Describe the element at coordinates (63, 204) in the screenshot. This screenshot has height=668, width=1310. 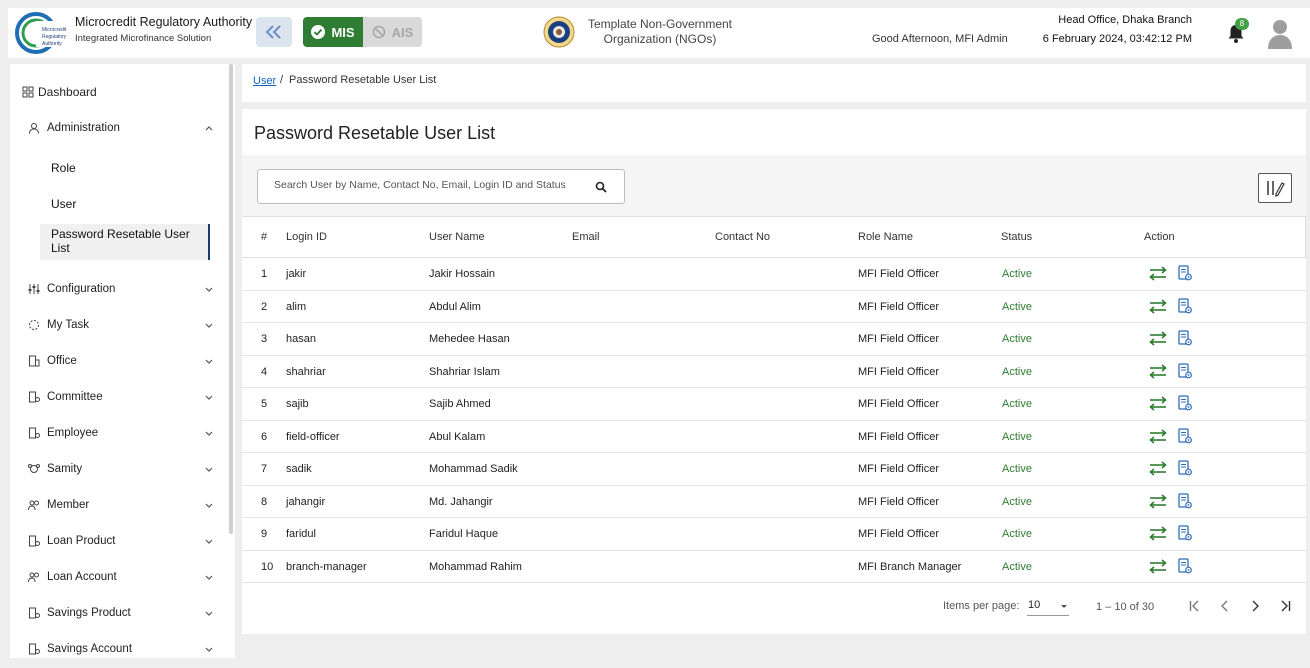
I see `sidebar-item-user: User` at that location.